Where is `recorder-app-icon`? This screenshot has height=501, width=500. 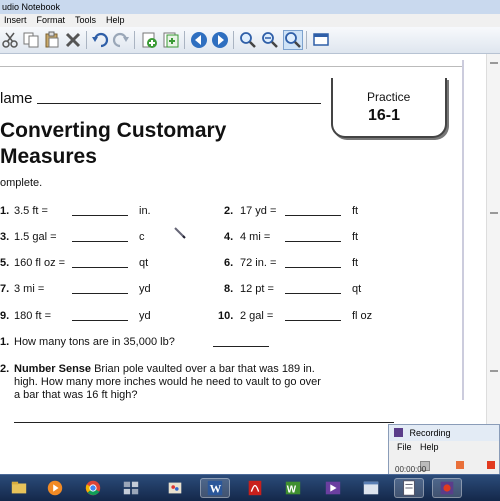 recorder-app-icon is located at coordinates (398, 432).